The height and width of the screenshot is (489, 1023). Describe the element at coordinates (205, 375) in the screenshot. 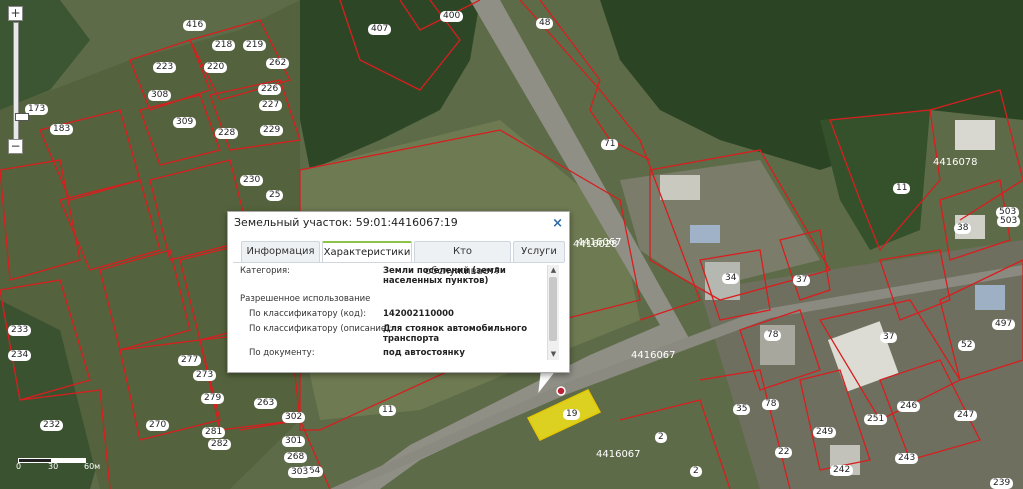

I see `parcel-label: 273` at that location.